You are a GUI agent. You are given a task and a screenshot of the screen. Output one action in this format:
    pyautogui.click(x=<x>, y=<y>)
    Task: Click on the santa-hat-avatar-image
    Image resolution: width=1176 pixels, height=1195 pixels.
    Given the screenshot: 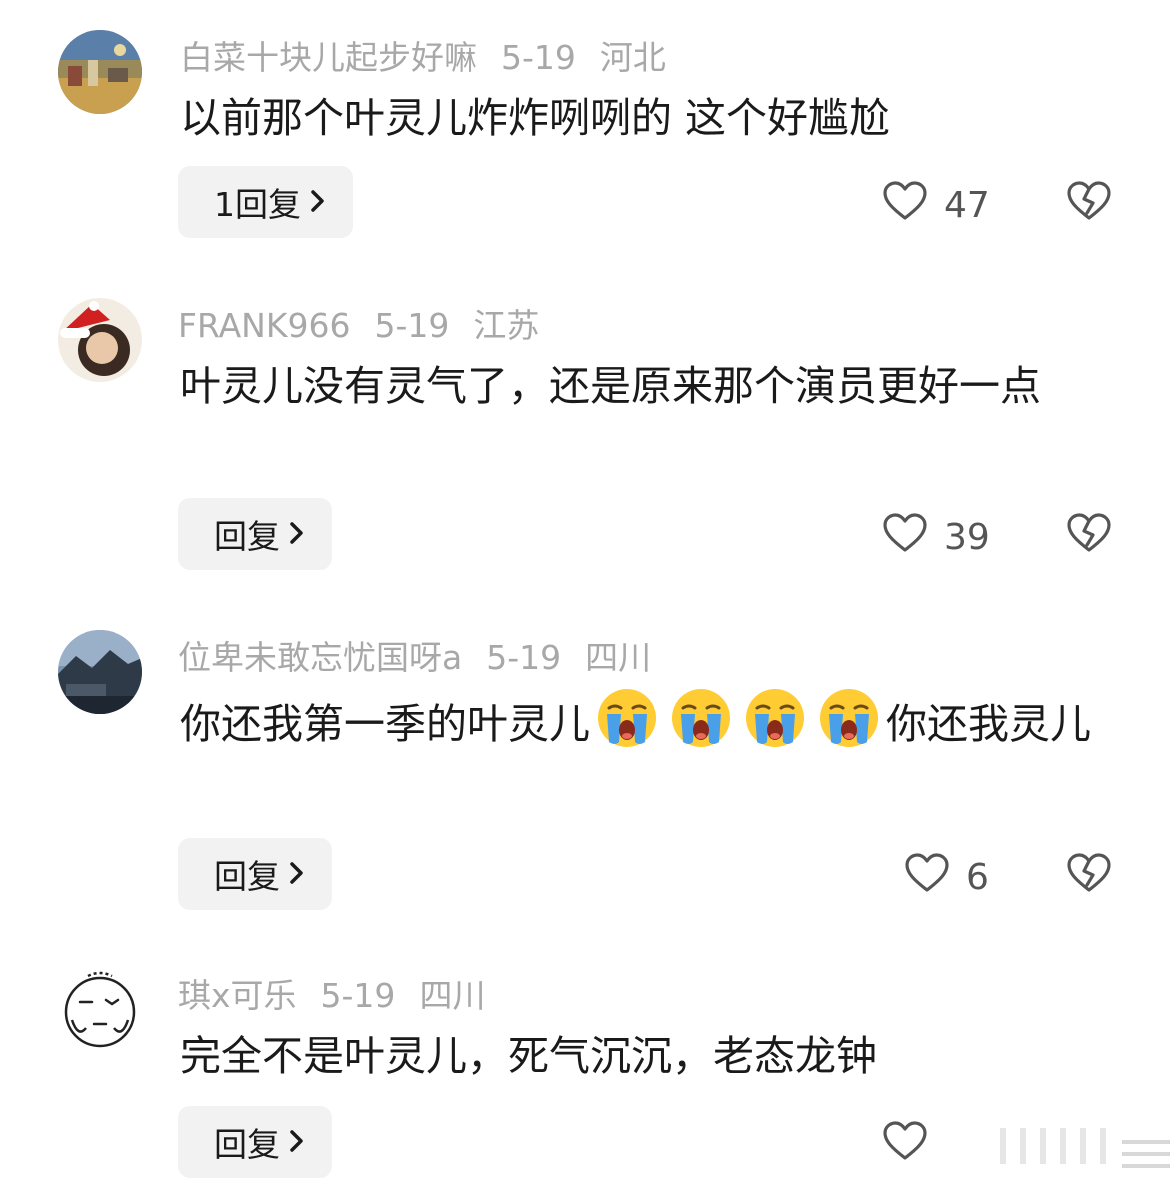 What is the action you would take?
    pyautogui.click(x=100, y=340)
    